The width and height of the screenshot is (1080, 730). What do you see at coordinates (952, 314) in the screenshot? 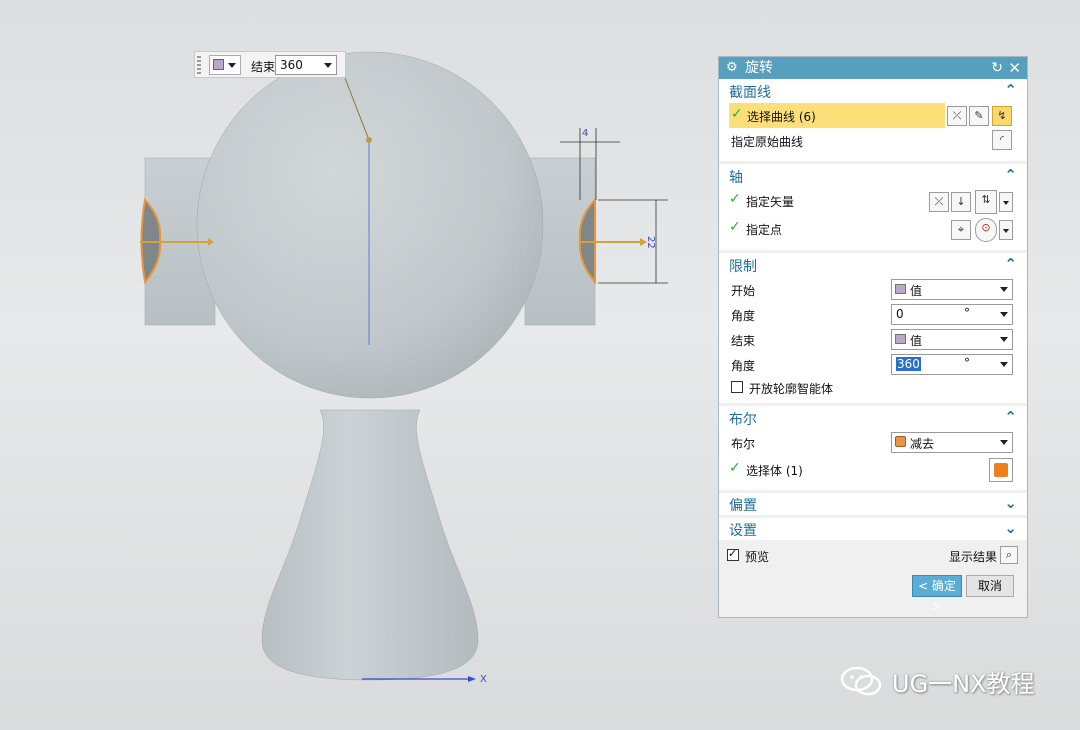
I see `start-angle-input: 0 °` at bounding box center [952, 314].